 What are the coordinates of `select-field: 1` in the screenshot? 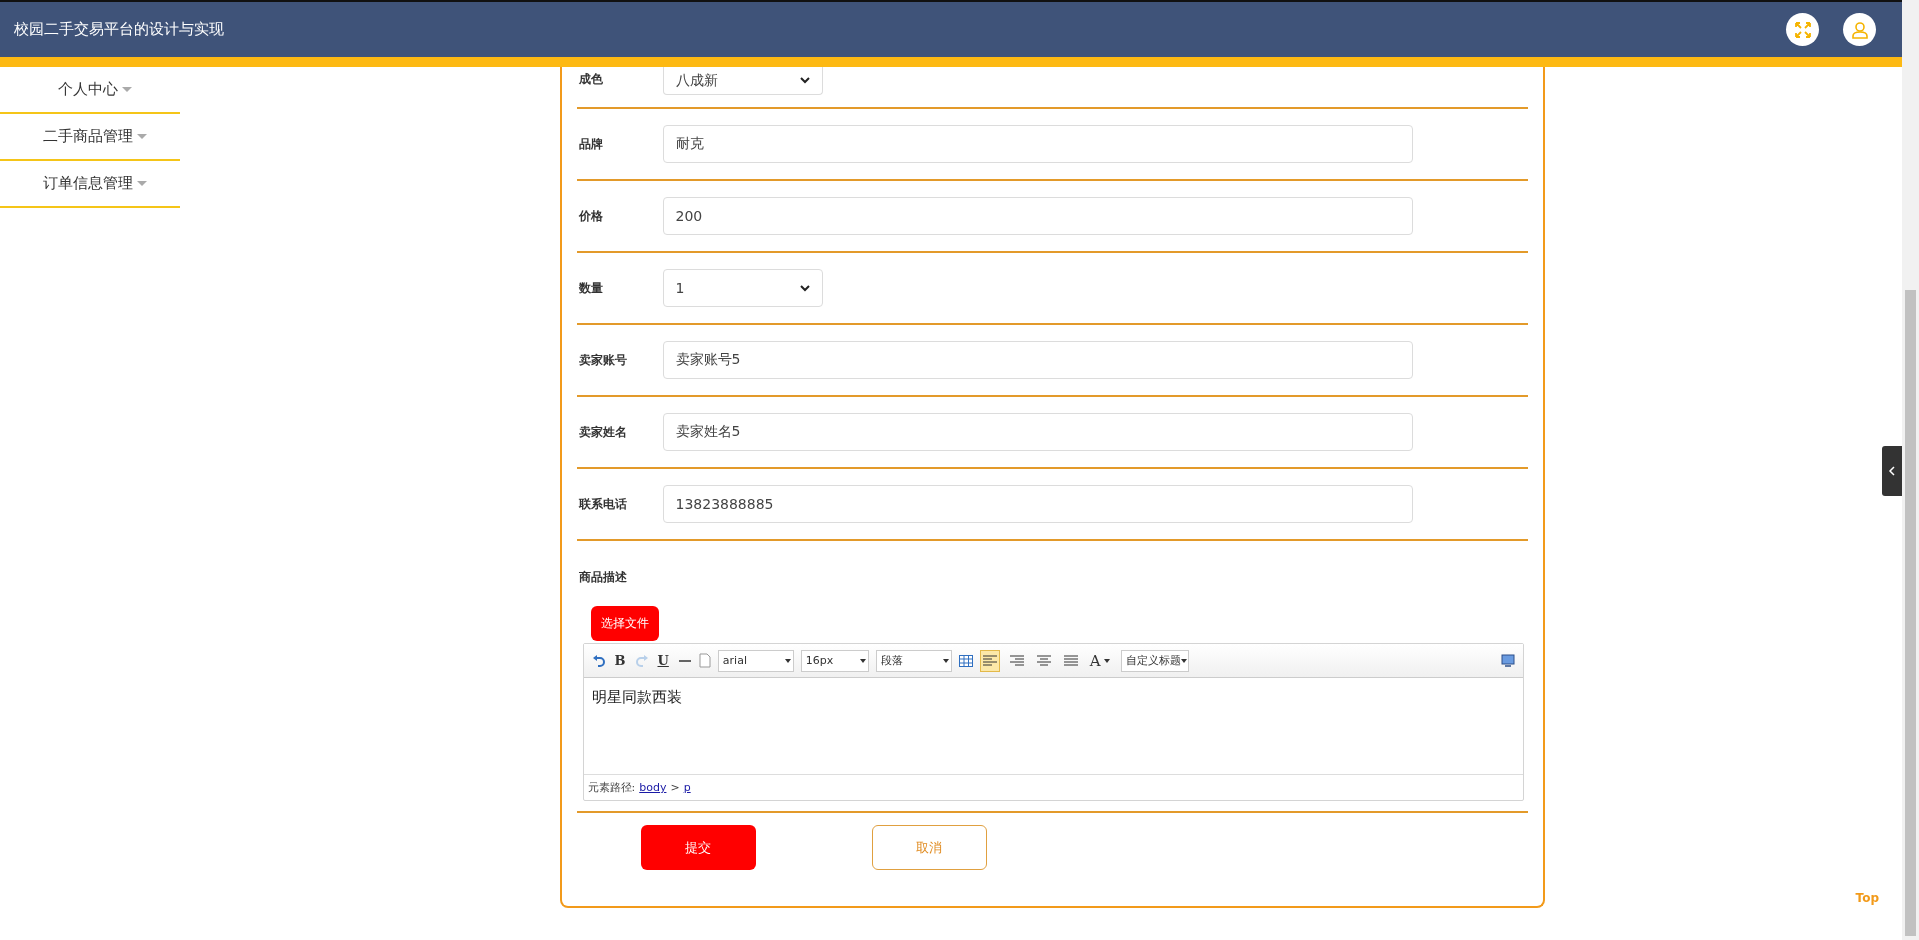 It's located at (742, 288).